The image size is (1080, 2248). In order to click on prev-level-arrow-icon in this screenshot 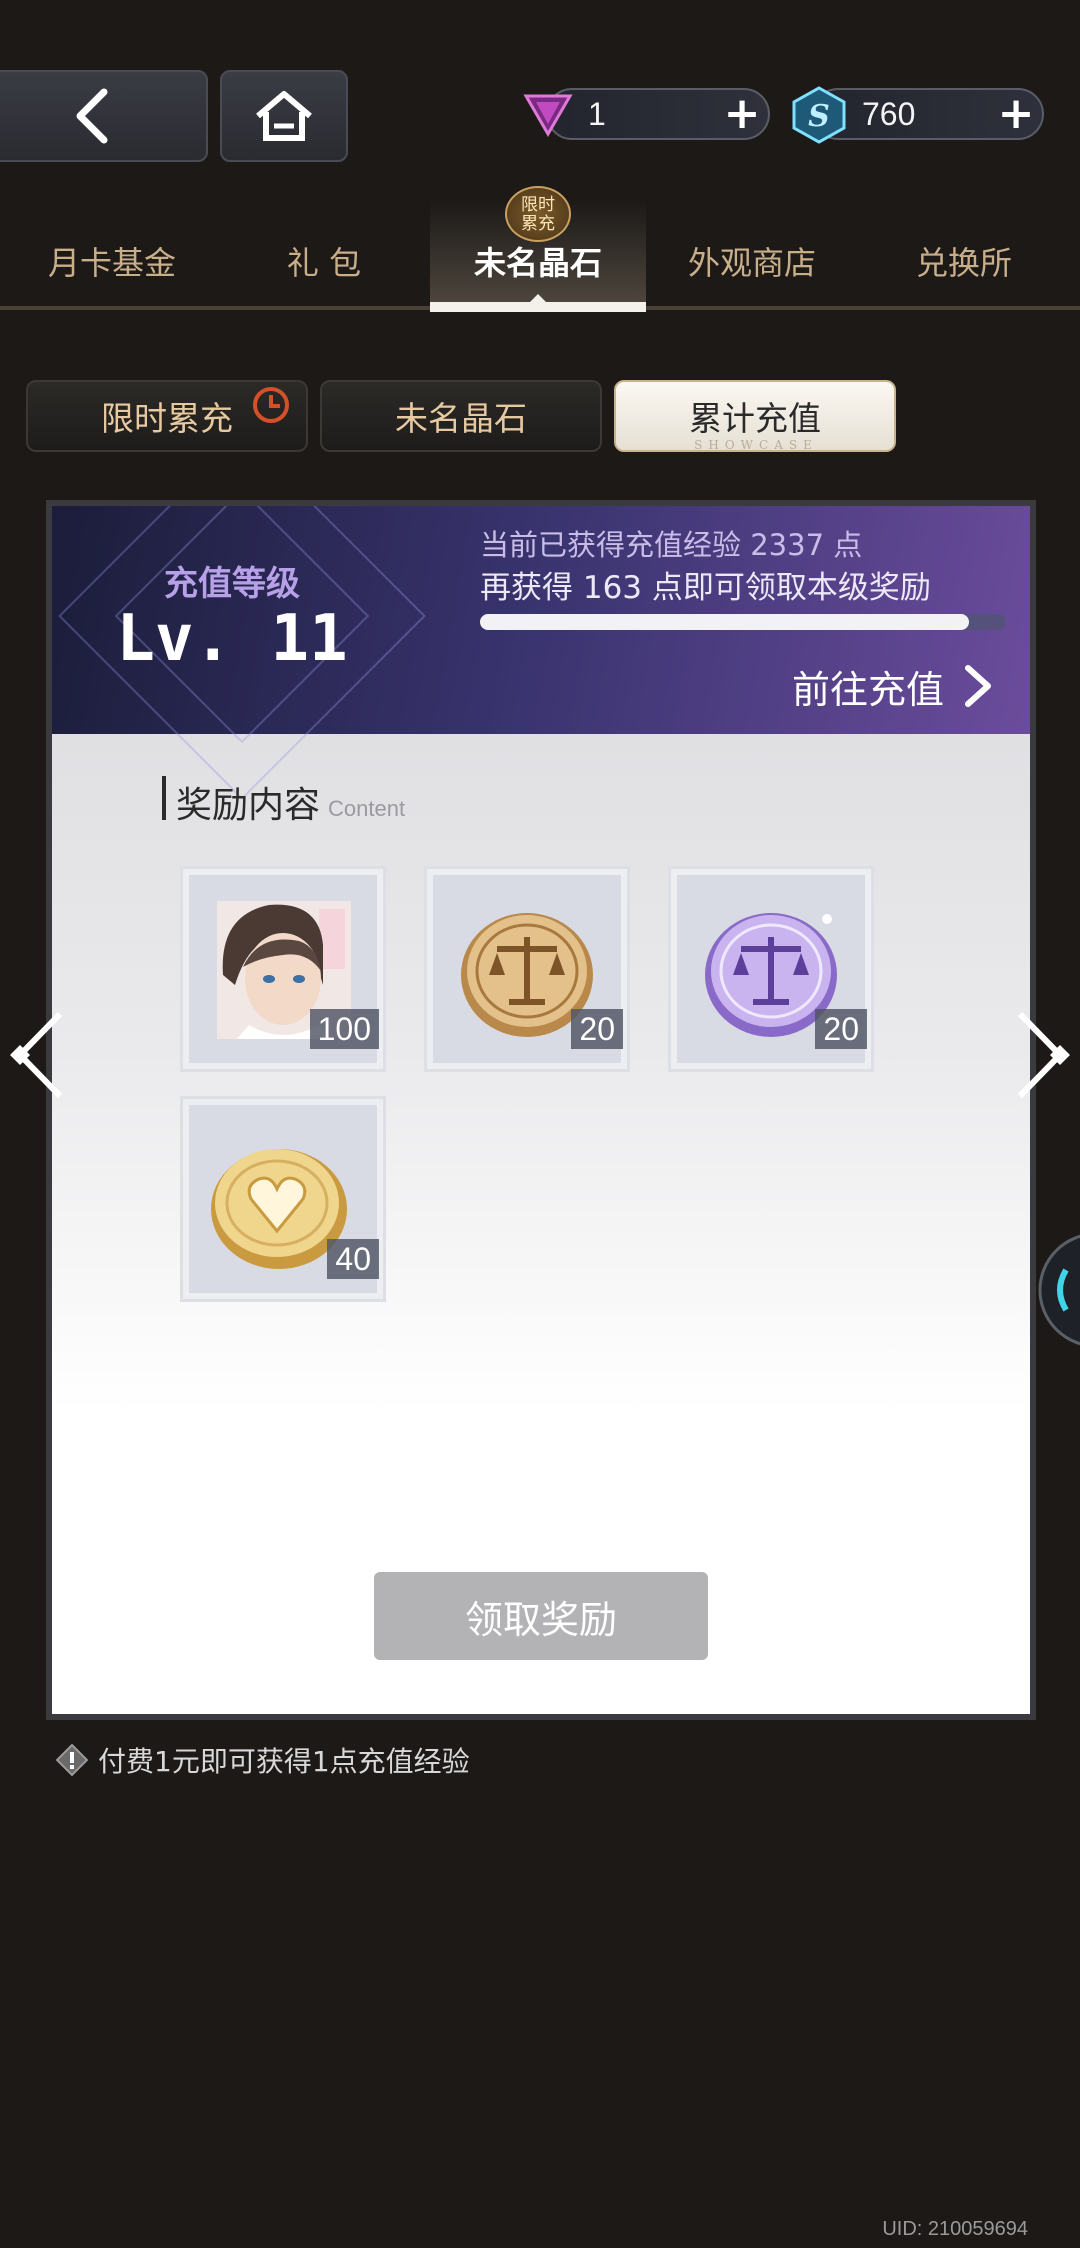, I will do `click(38, 1055)`.